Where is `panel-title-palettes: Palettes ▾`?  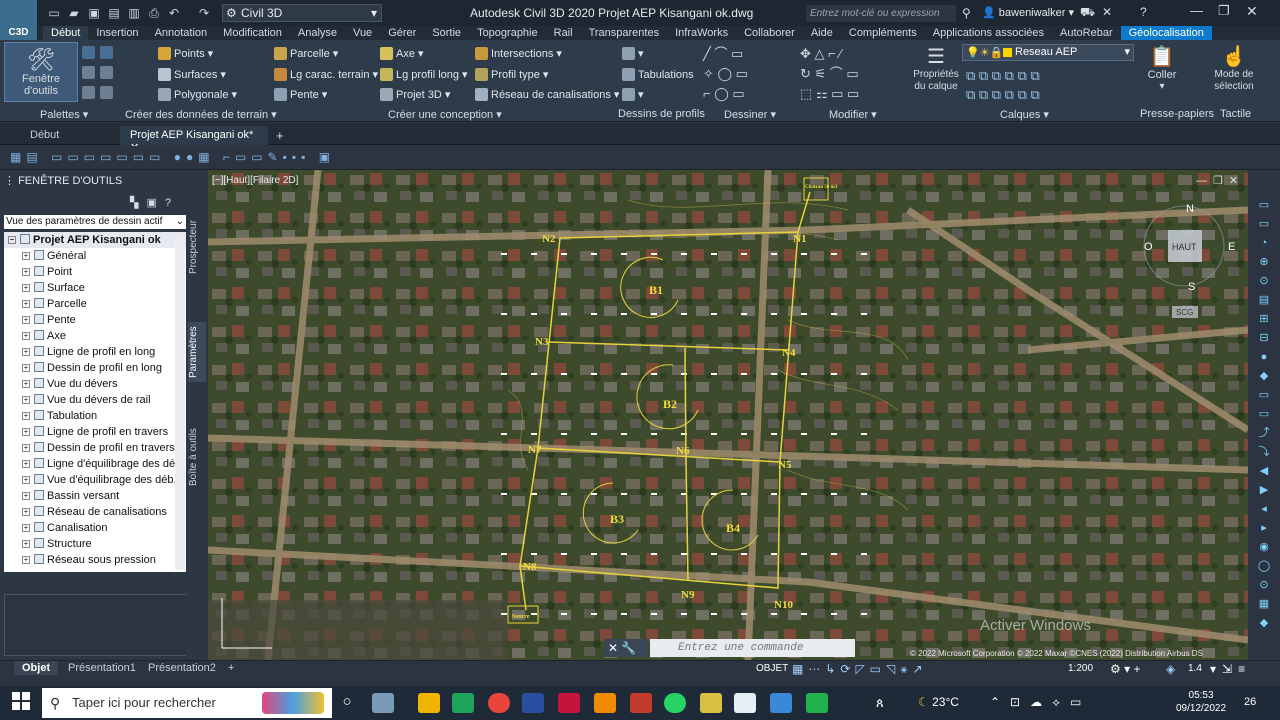
panel-title-palettes: Palettes ▾ is located at coordinates (64, 114).